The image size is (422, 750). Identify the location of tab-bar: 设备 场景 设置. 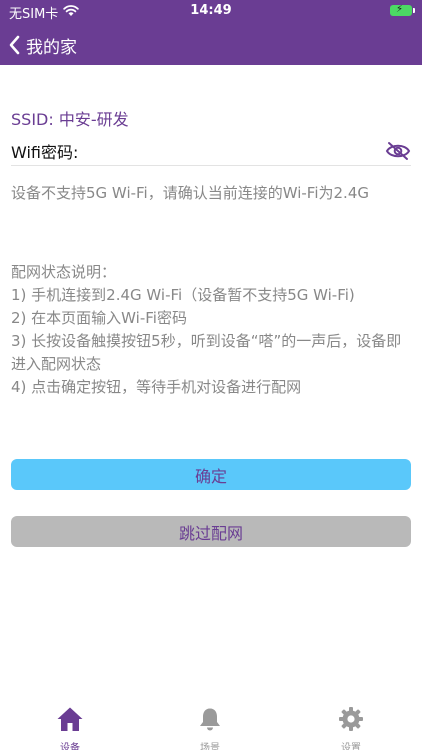
(211, 725).